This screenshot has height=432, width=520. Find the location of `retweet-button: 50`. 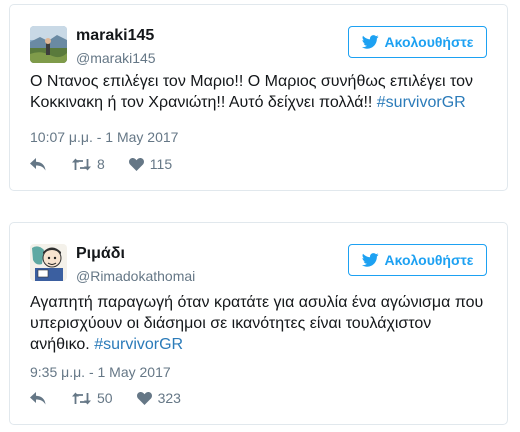

retweet-button: 50 is located at coordinates (92, 398).